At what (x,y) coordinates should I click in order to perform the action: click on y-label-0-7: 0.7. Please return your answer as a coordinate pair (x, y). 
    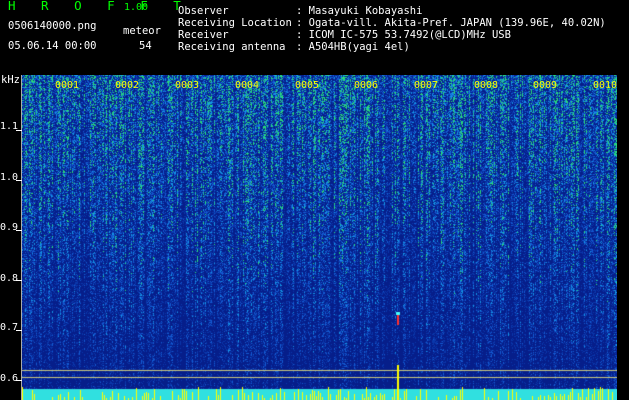
    Looking at the image, I should click on (9, 327).